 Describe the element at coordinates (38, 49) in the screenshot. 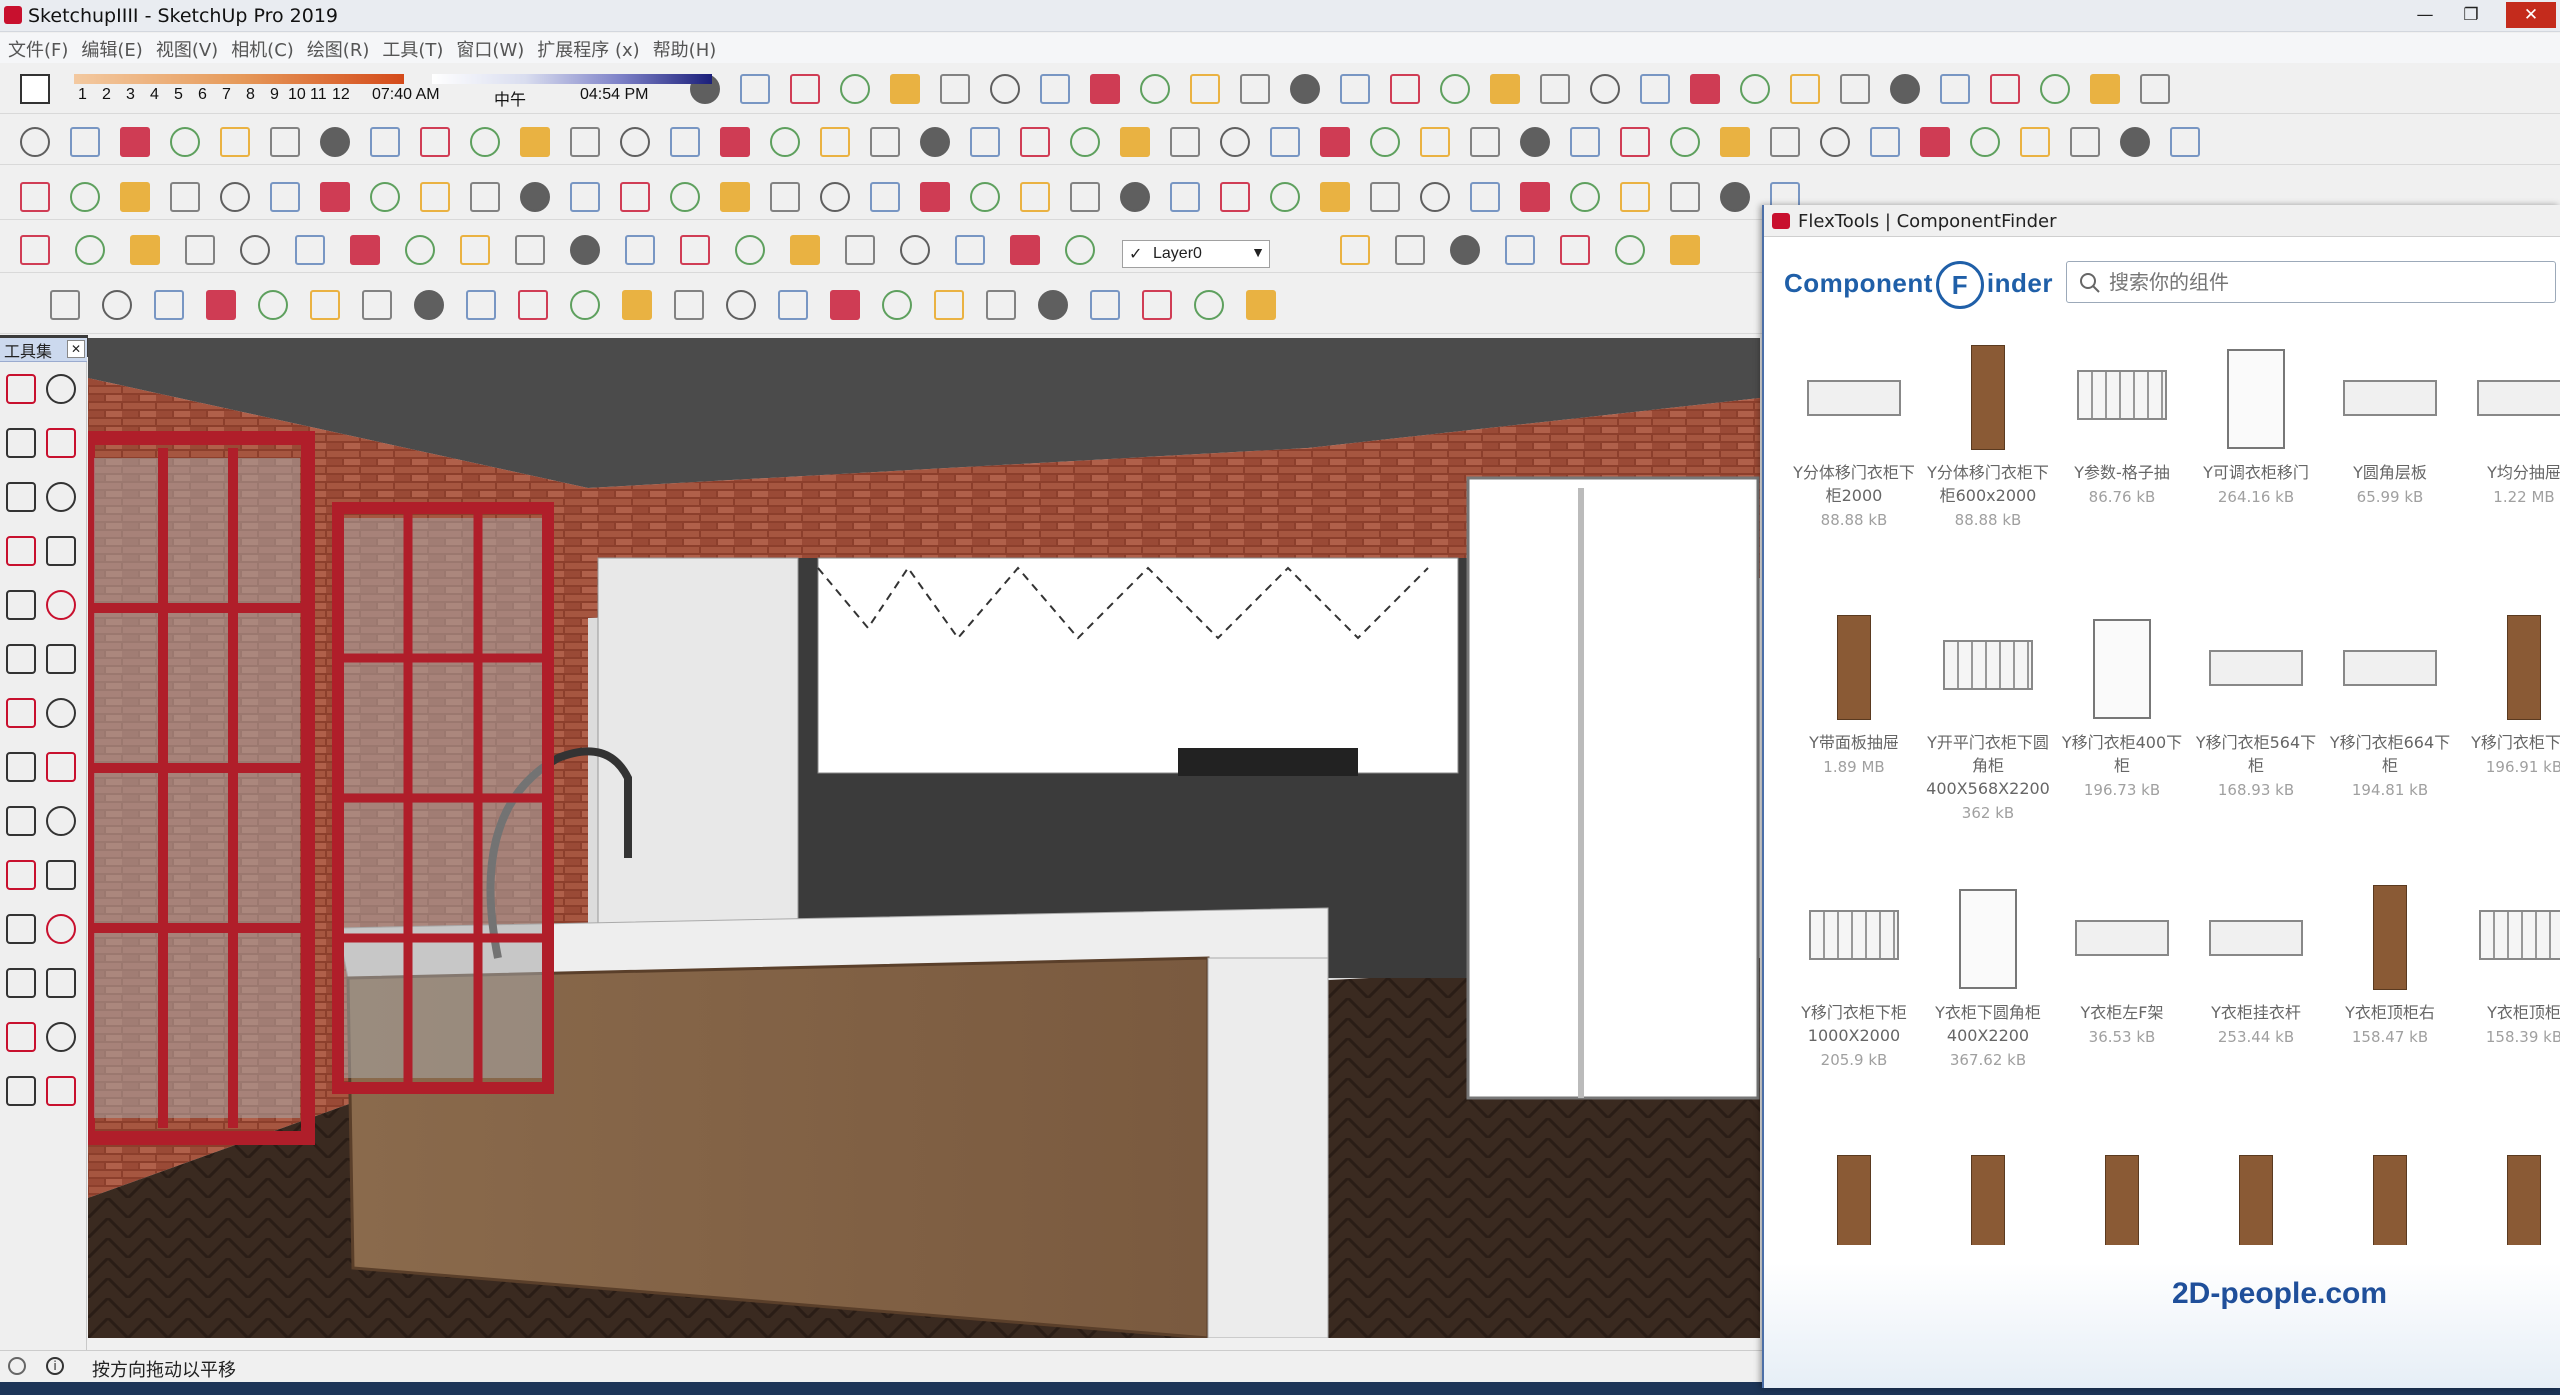

I see `menu-file: 文件(F)` at that location.